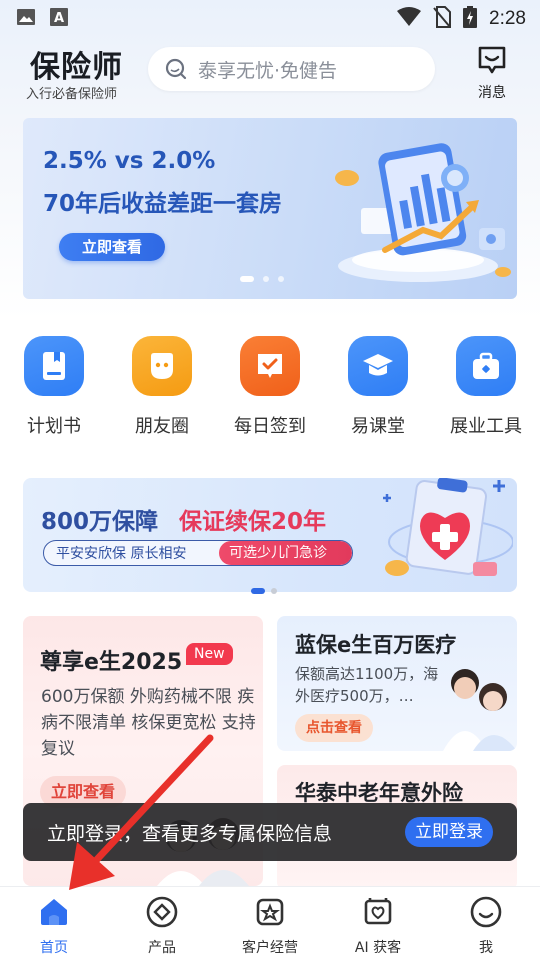 This screenshot has width=540, height=960. I want to click on promo-banner: 800万保障 保证续保20年 平安安欣保 原长相安 可选少儿门急诊, so click(270, 535).